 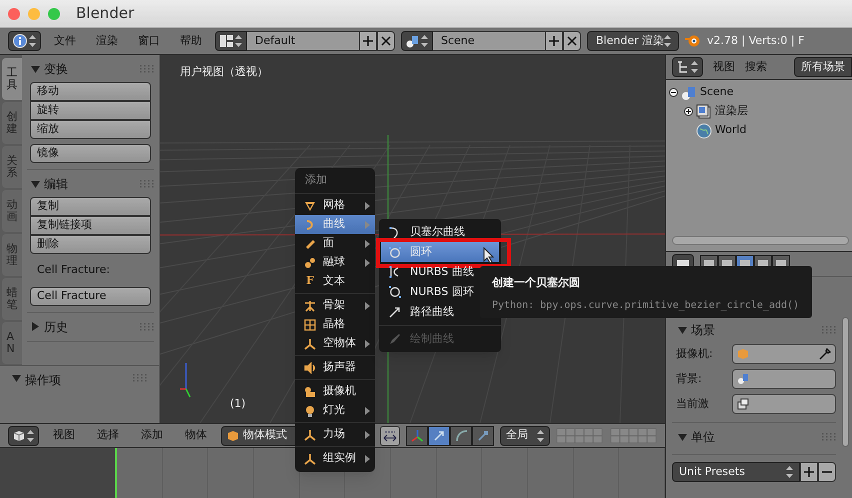 I want to click on filter-dropdown: 所有场景, so click(x=823, y=67).